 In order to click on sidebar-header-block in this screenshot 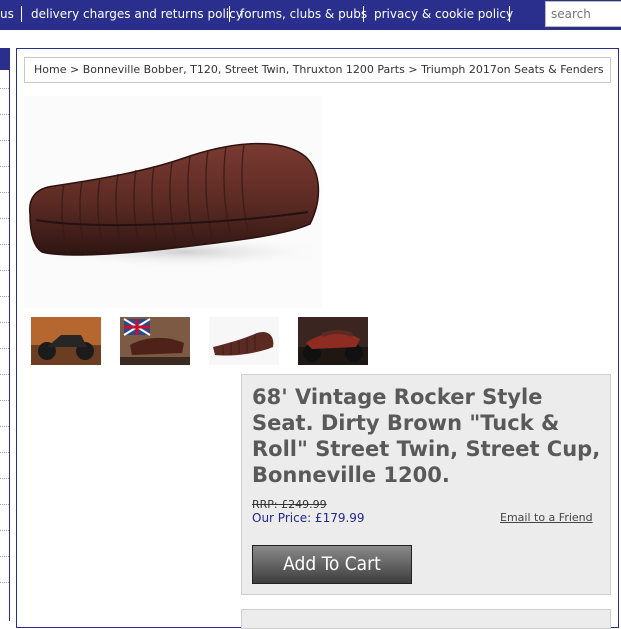, I will do `click(4, 59)`.